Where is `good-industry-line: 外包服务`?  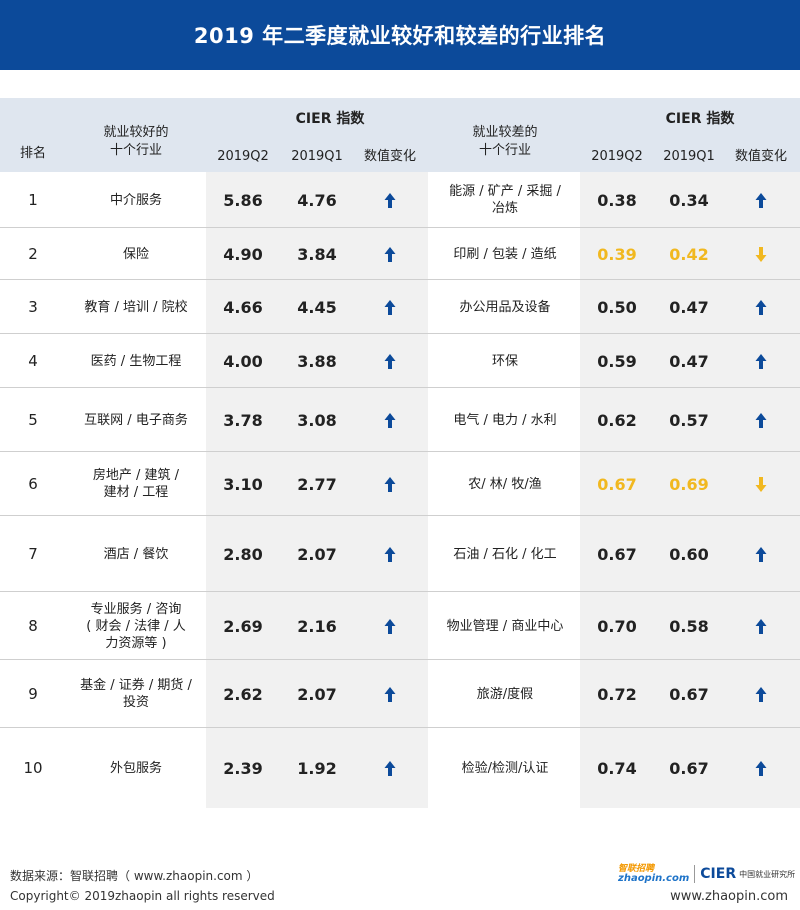
good-industry-line: 外包服务 is located at coordinates (135, 768).